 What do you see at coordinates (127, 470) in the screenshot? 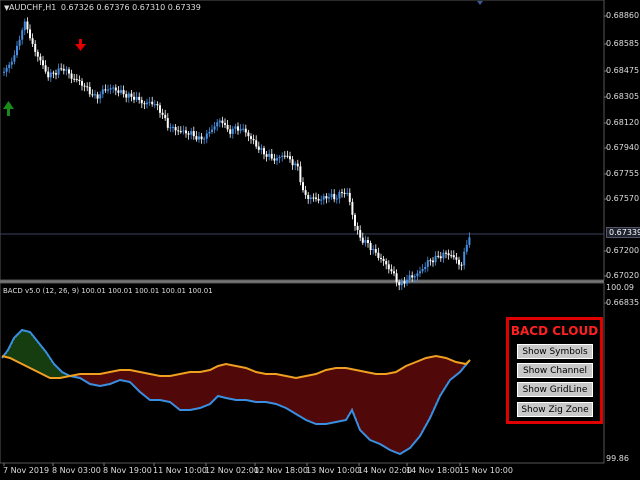
I see `time-label: 8 Nov 19:00` at bounding box center [127, 470].